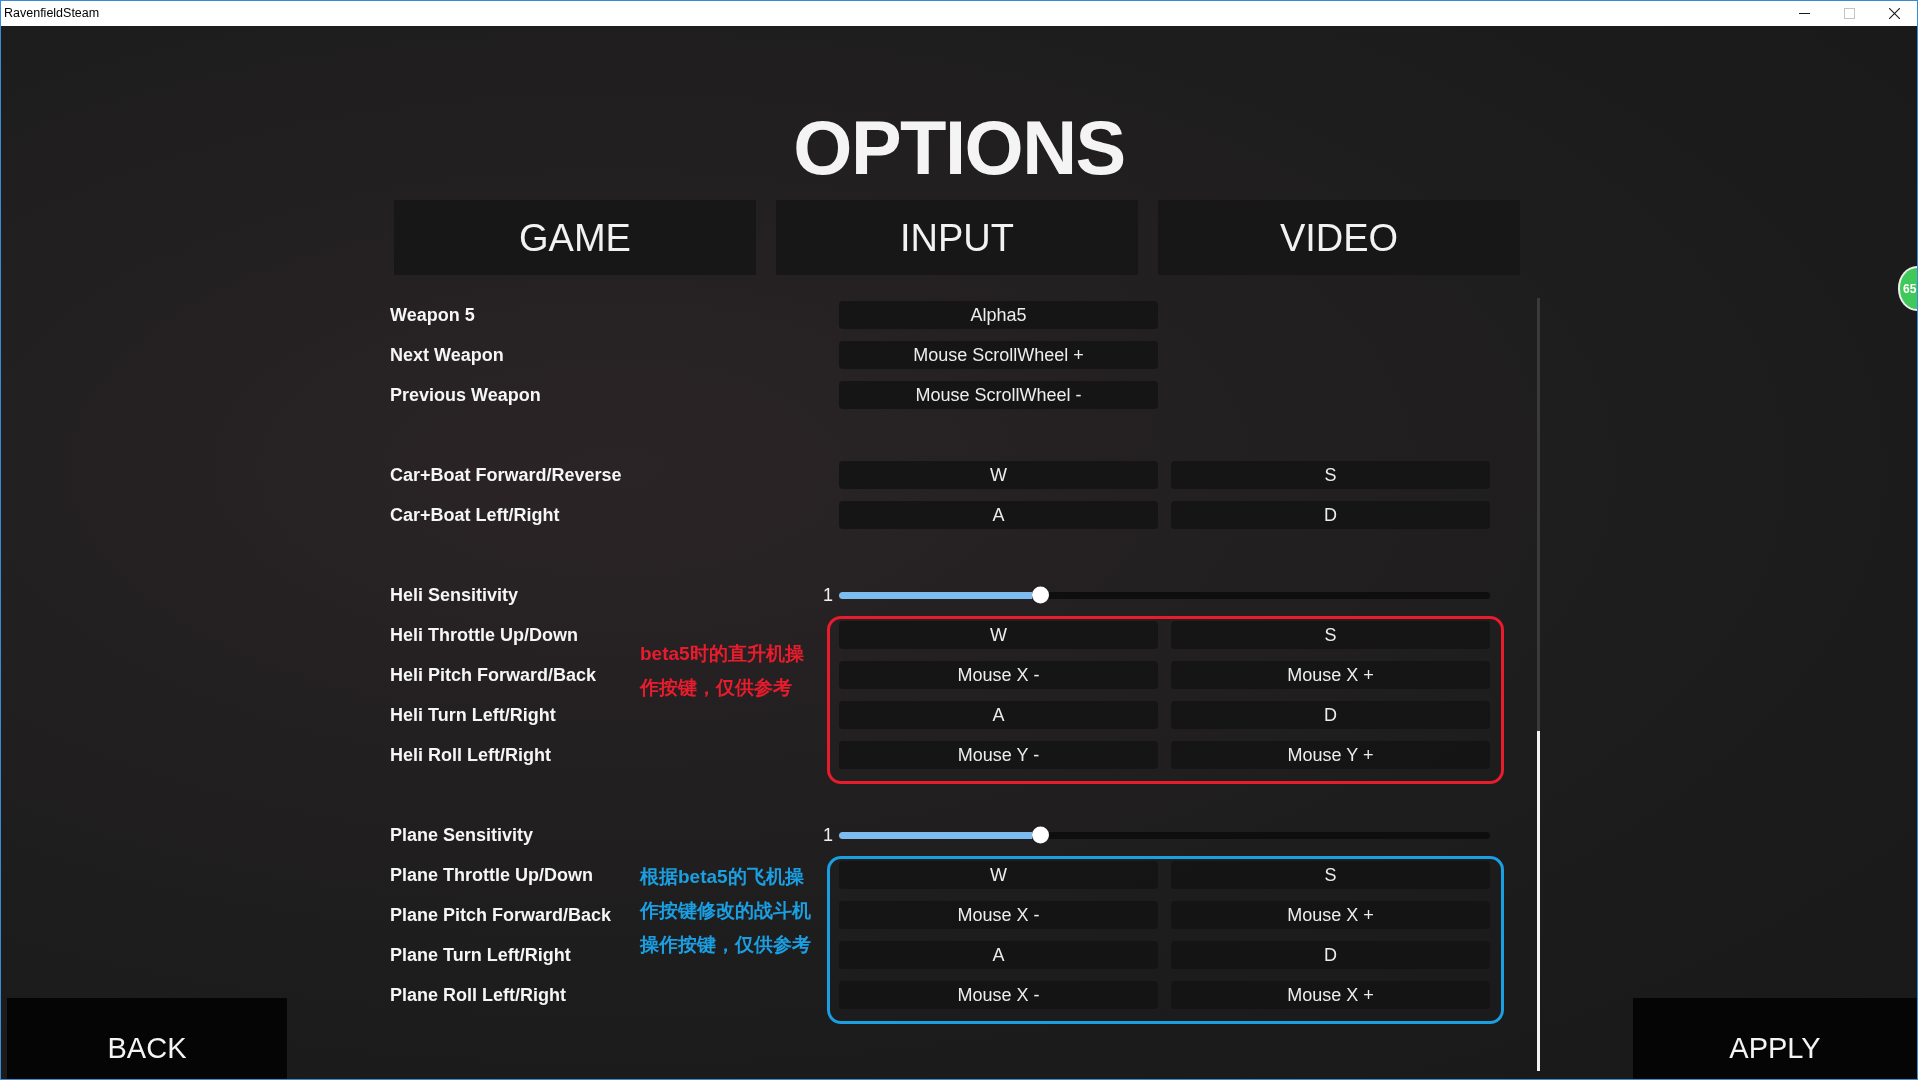  Describe the element at coordinates (480, 954) in the screenshot. I see `setting-label: Plane Turn Left/Right` at that location.